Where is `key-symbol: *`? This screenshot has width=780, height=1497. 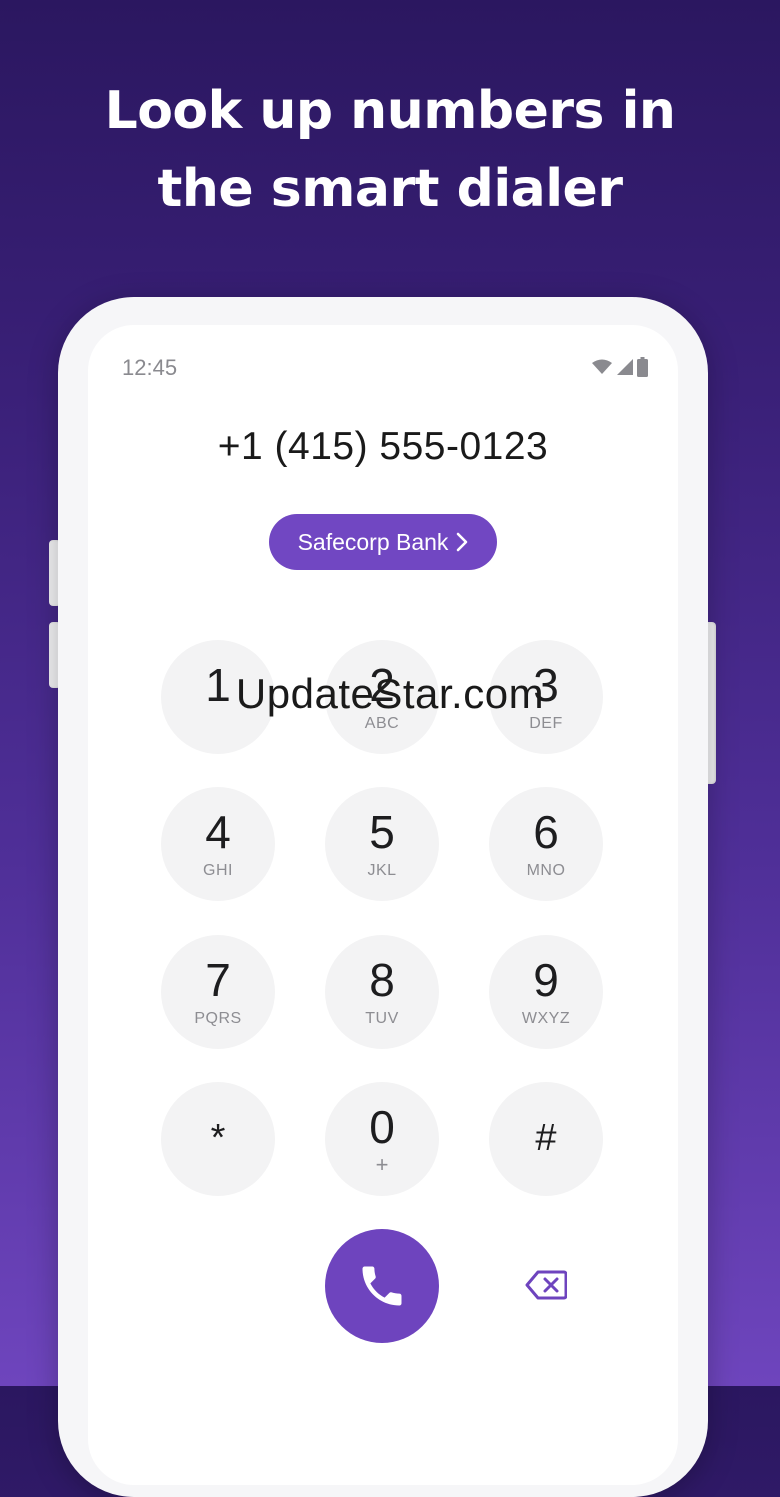 key-symbol: * is located at coordinates (218, 1138).